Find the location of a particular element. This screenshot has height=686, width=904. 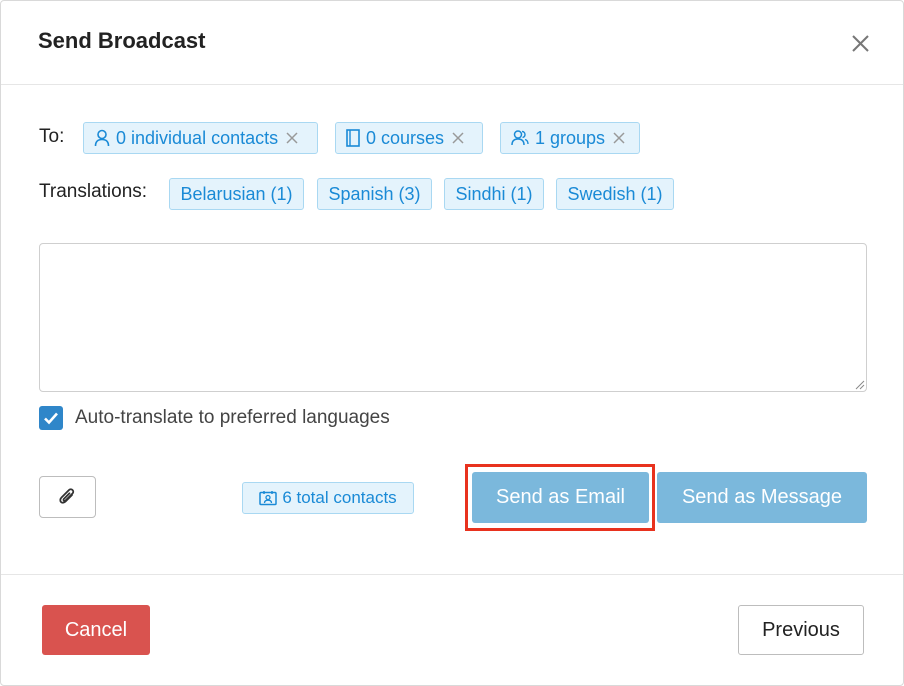

total-contacts-badge: 6 total contacts is located at coordinates (328, 498).